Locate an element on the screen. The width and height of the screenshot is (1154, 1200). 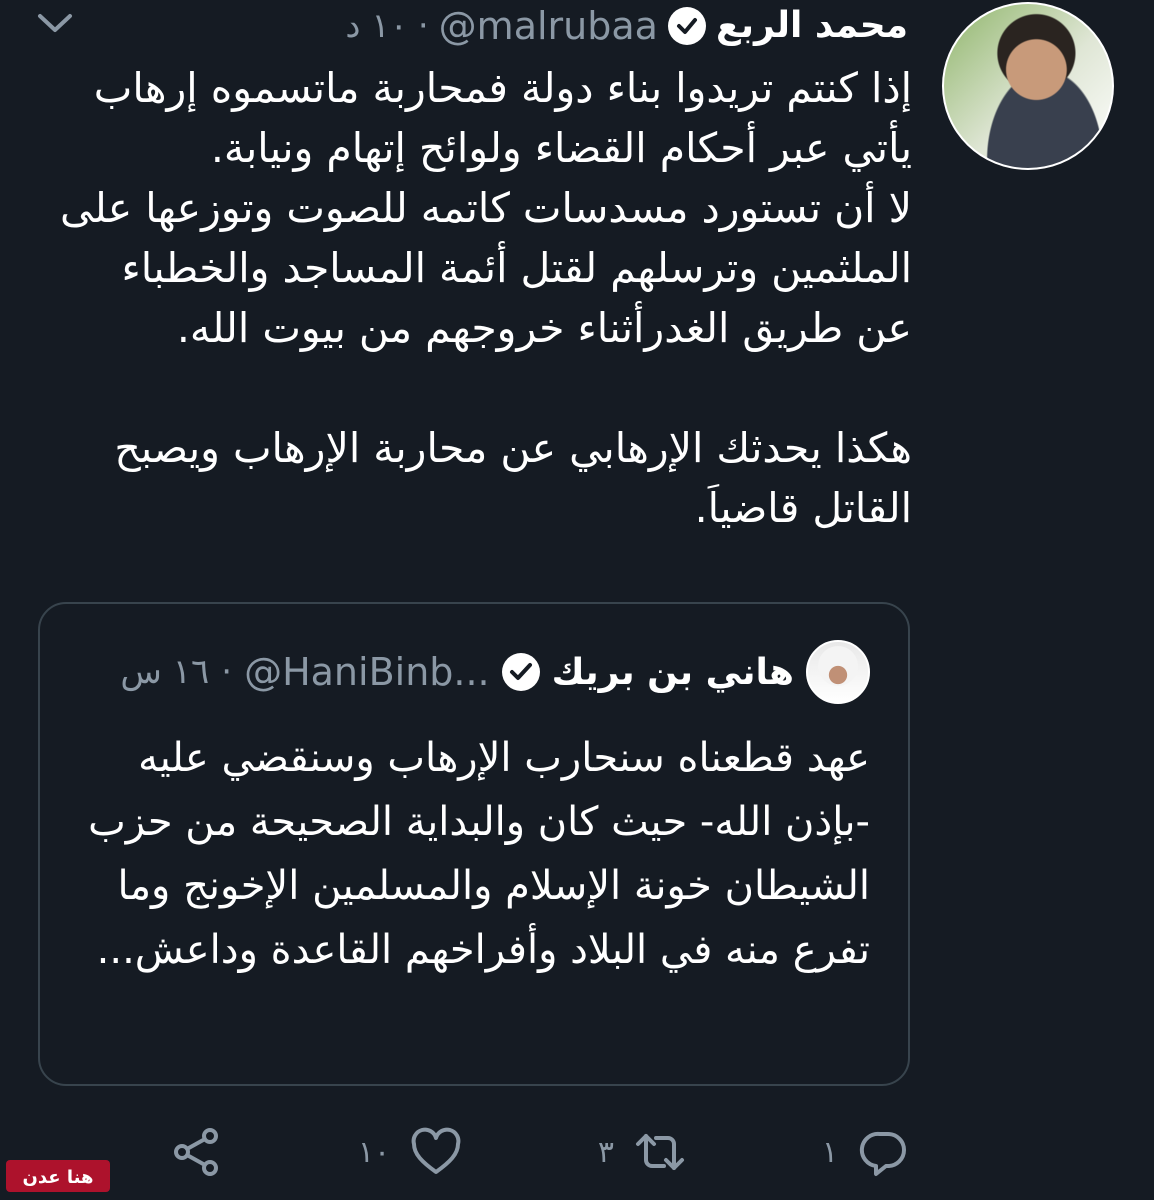
retweet-icon is located at coordinates (660, 1152).